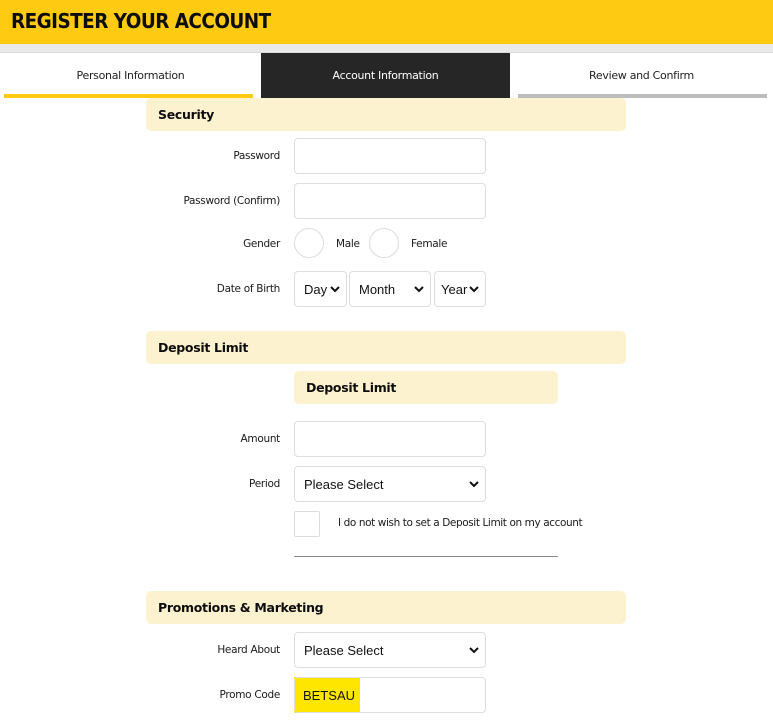 This screenshot has width=773, height=723. I want to click on header-subbar, so click(386, 48).